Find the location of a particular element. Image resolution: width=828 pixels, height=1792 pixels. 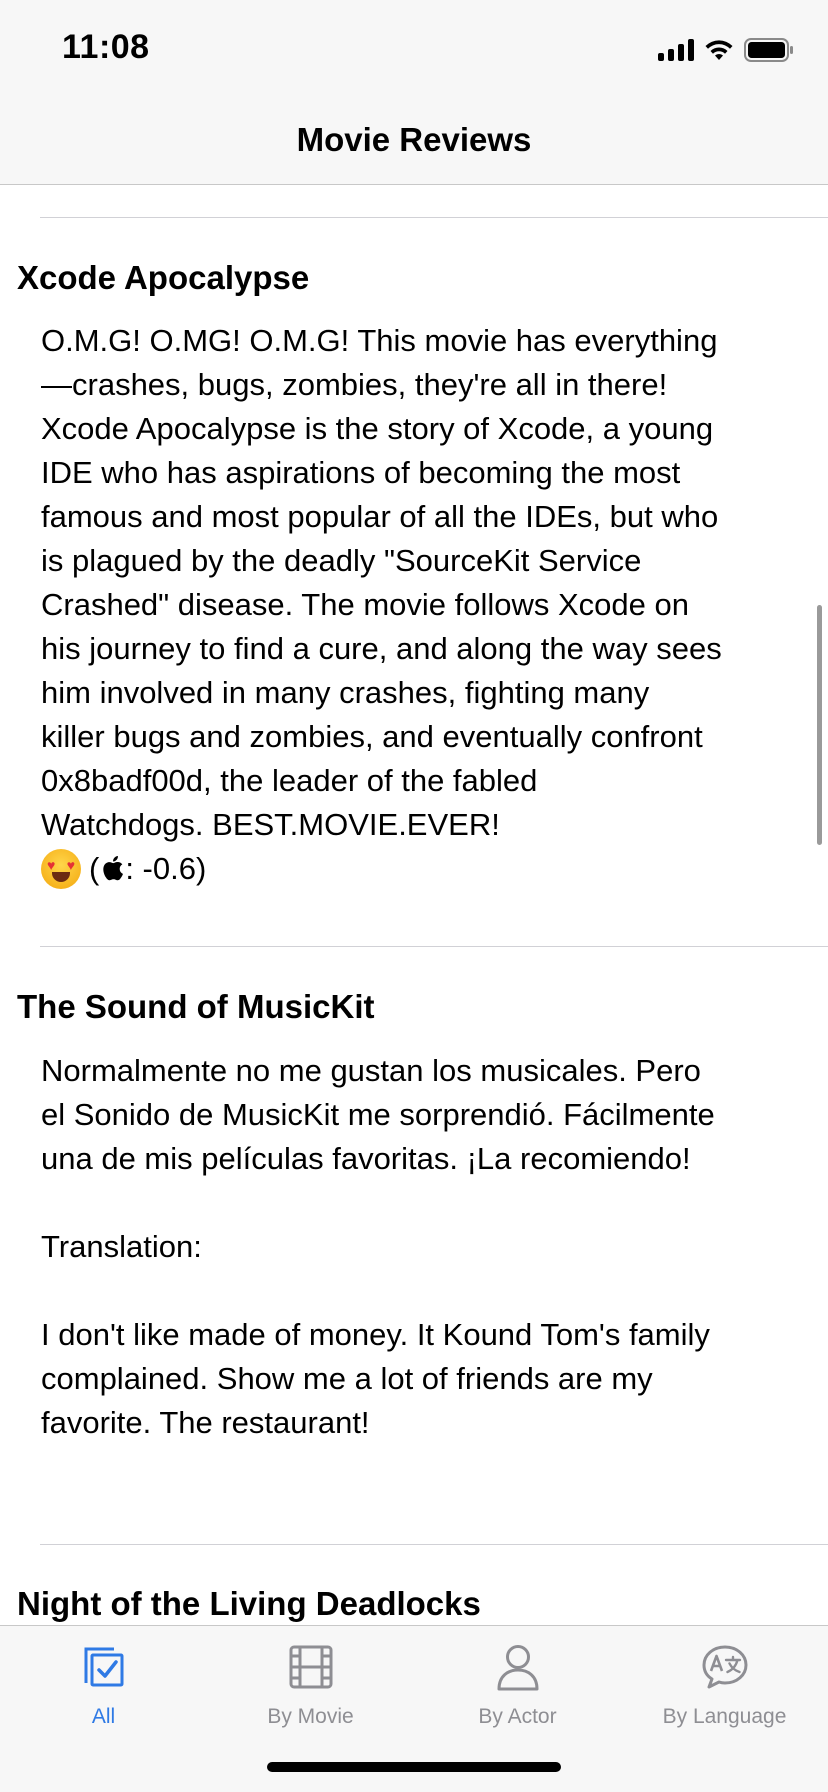

tab-by-movie: By Movie is located at coordinates (310, 1692).